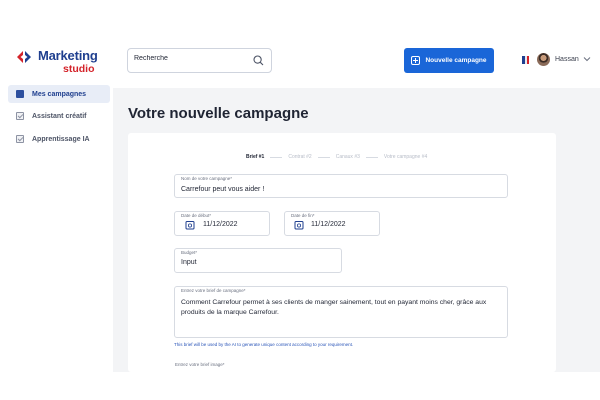  What do you see at coordinates (299, 157) in the screenshot?
I see `step-contrat: Contrat #2` at bounding box center [299, 157].